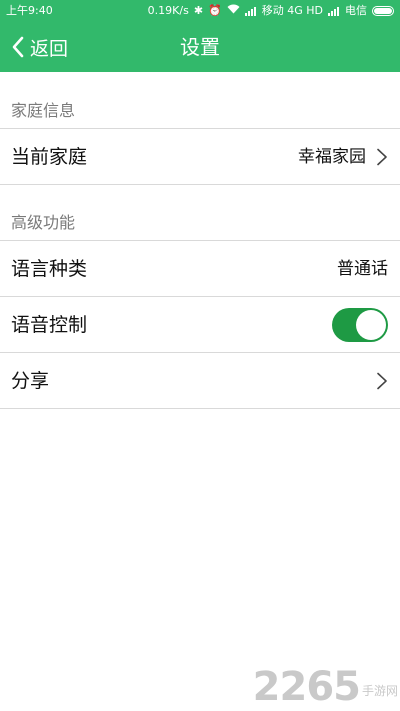  I want to click on row-current-family: 当前家庭 幸福家园, so click(200, 156).